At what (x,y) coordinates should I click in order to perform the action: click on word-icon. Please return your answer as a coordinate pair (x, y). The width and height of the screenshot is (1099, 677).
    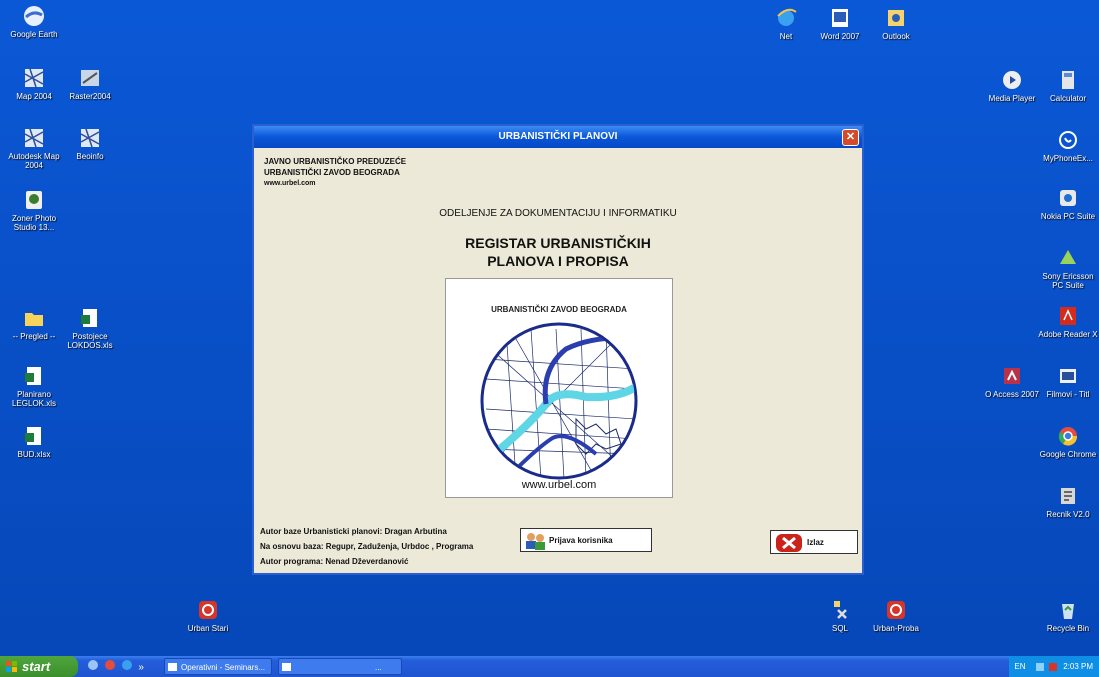
    Looking at the image, I should click on (840, 18).